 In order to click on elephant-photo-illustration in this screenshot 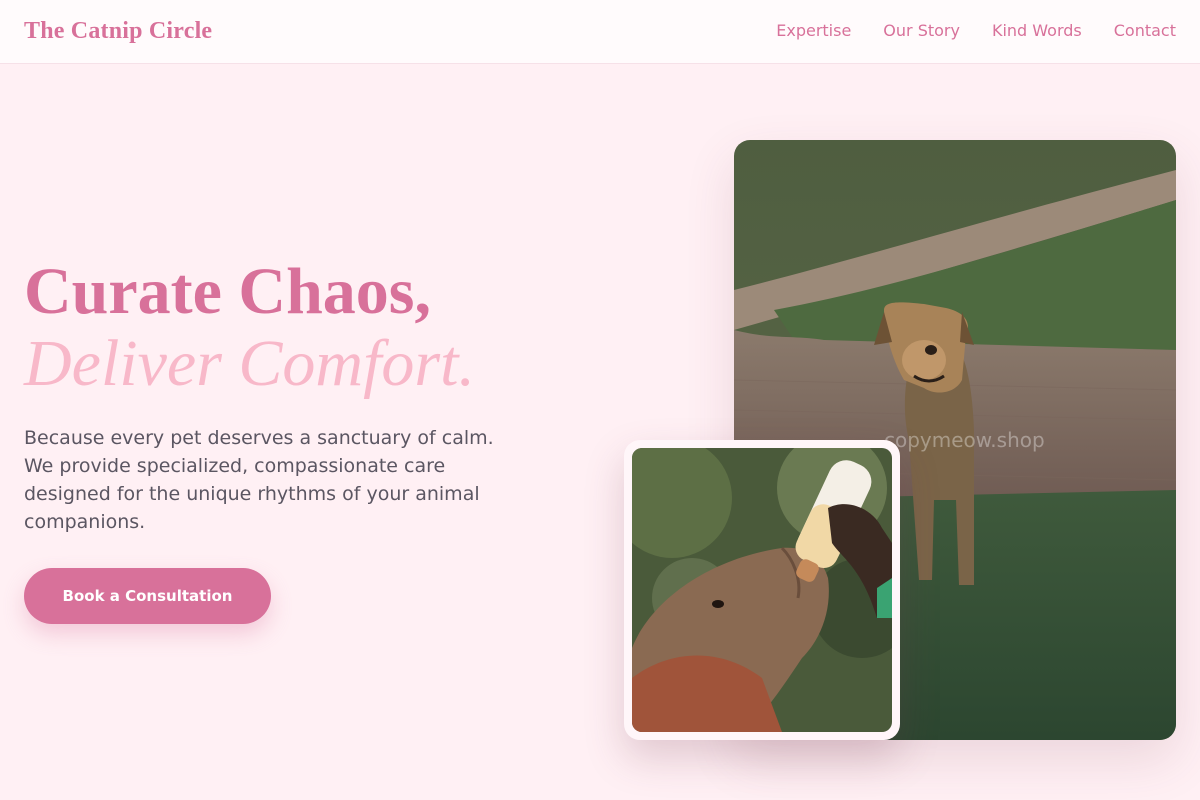, I will do `click(762, 590)`.